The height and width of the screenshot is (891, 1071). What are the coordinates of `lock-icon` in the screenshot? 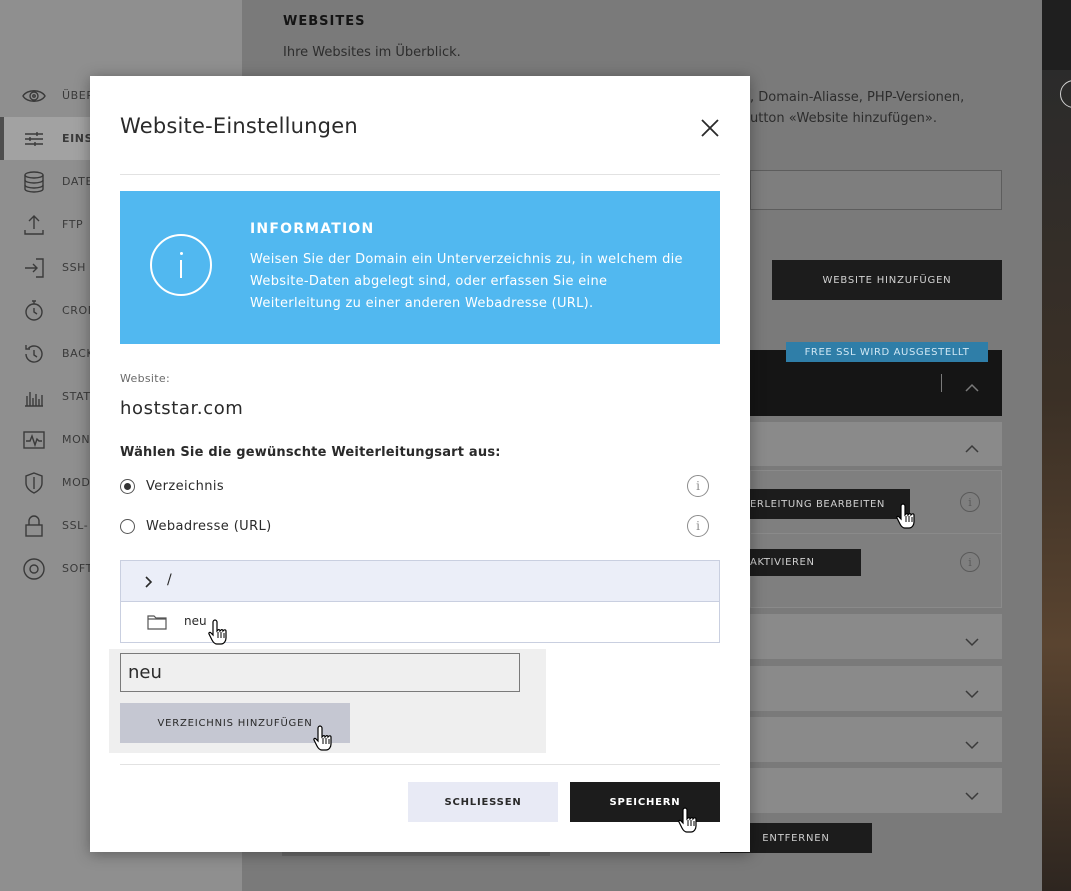 It's located at (34, 526).